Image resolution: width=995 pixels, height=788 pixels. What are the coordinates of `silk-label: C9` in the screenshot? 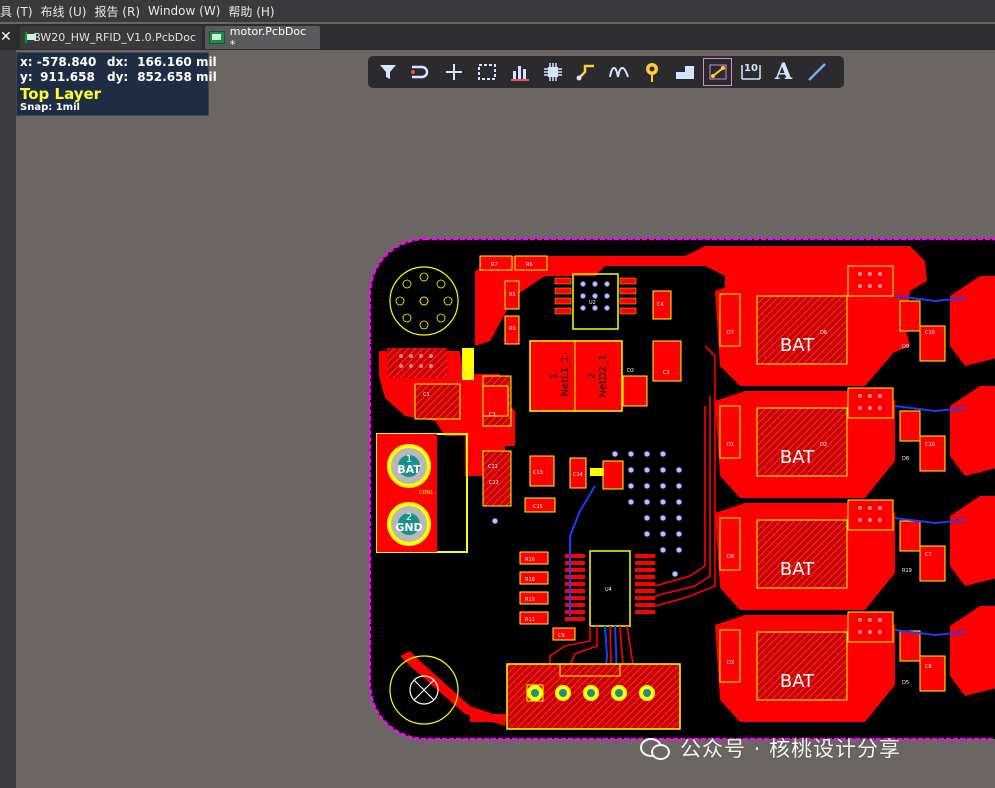 It's located at (561, 636).